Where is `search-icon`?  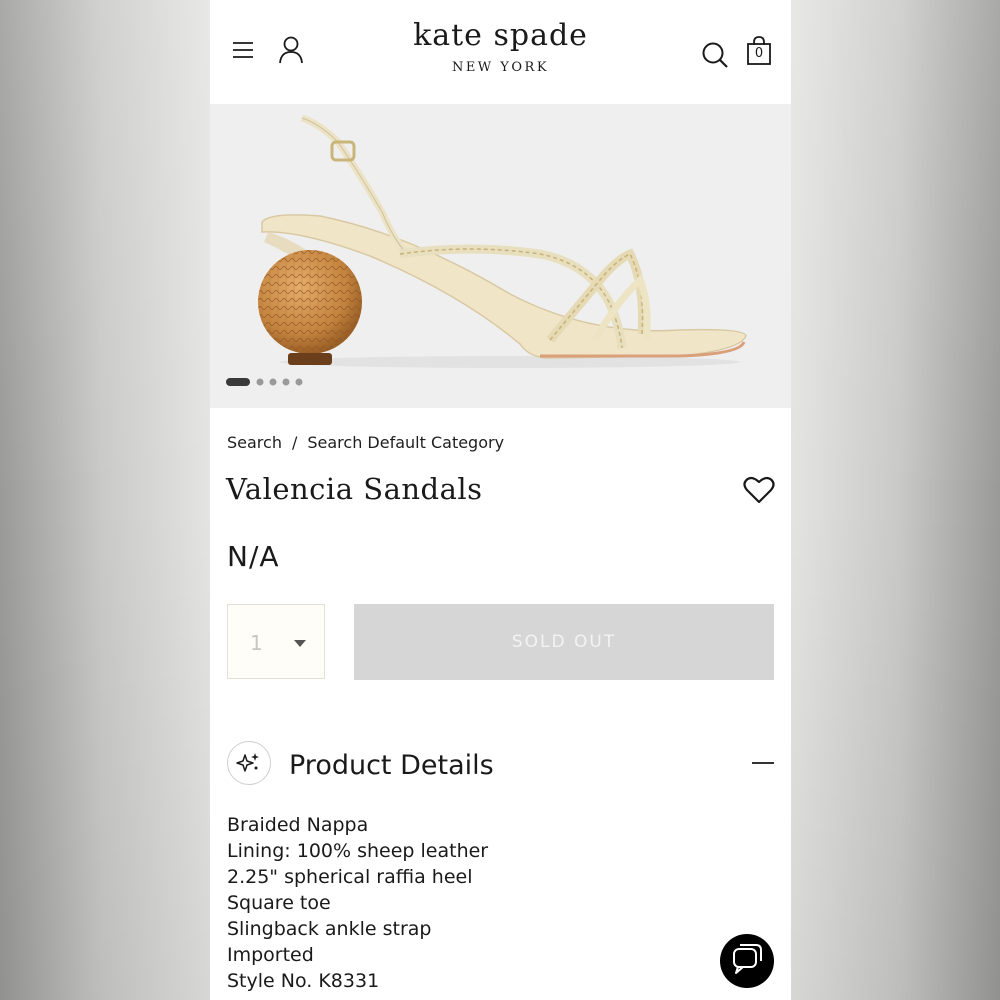 search-icon is located at coordinates (715, 55).